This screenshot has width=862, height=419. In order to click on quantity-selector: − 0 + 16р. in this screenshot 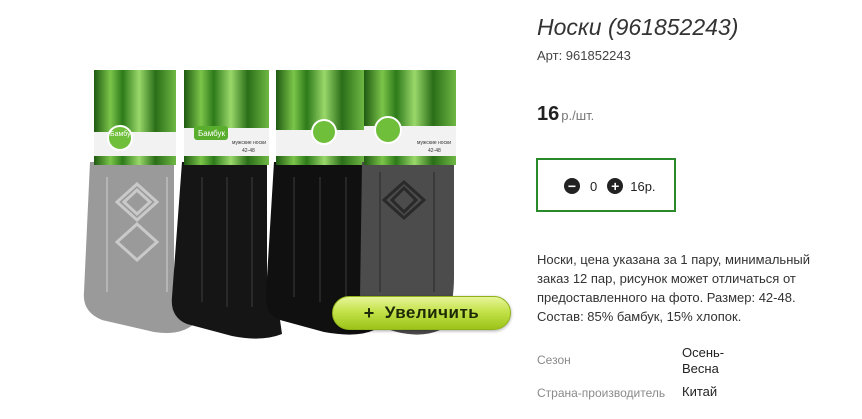, I will do `click(606, 185)`.